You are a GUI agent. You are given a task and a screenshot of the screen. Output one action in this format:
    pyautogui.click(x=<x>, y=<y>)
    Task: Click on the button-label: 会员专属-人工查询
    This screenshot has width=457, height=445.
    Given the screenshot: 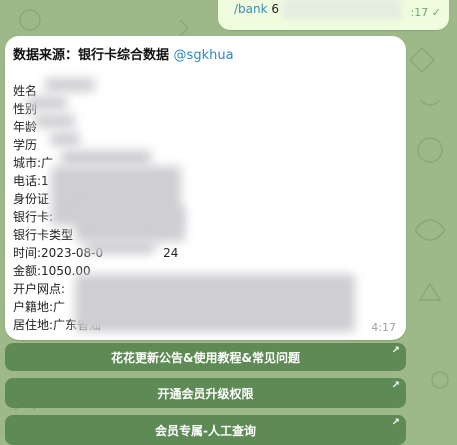 What is the action you would take?
    pyautogui.click(x=205, y=430)
    